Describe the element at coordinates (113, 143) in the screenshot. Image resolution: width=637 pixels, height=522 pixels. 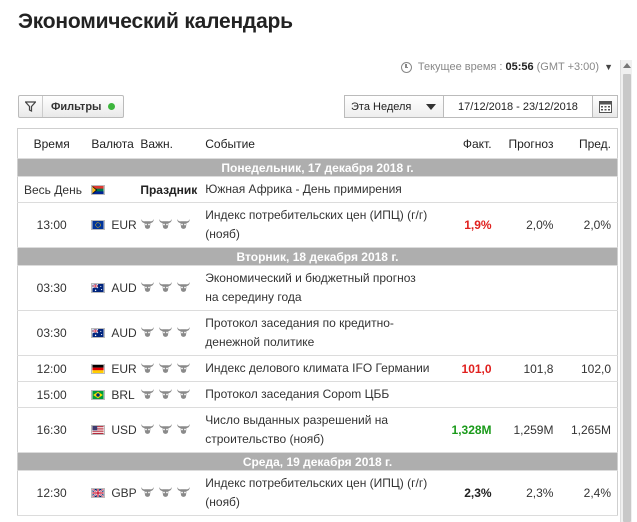
I see `col-header-currency: Валюта` at that location.